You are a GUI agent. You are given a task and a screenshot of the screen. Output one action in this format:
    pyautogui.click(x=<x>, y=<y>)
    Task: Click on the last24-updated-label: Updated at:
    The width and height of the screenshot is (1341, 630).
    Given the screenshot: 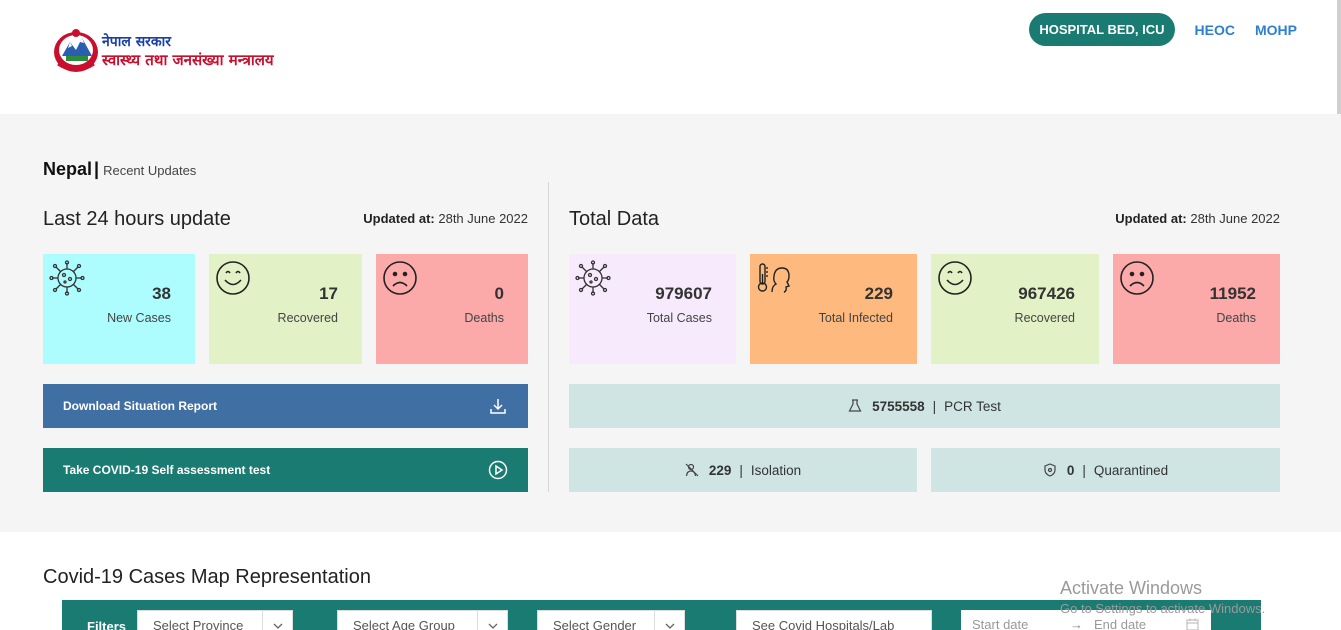 What is the action you would take?
    pyautogui.click(x=399, y=218)
    